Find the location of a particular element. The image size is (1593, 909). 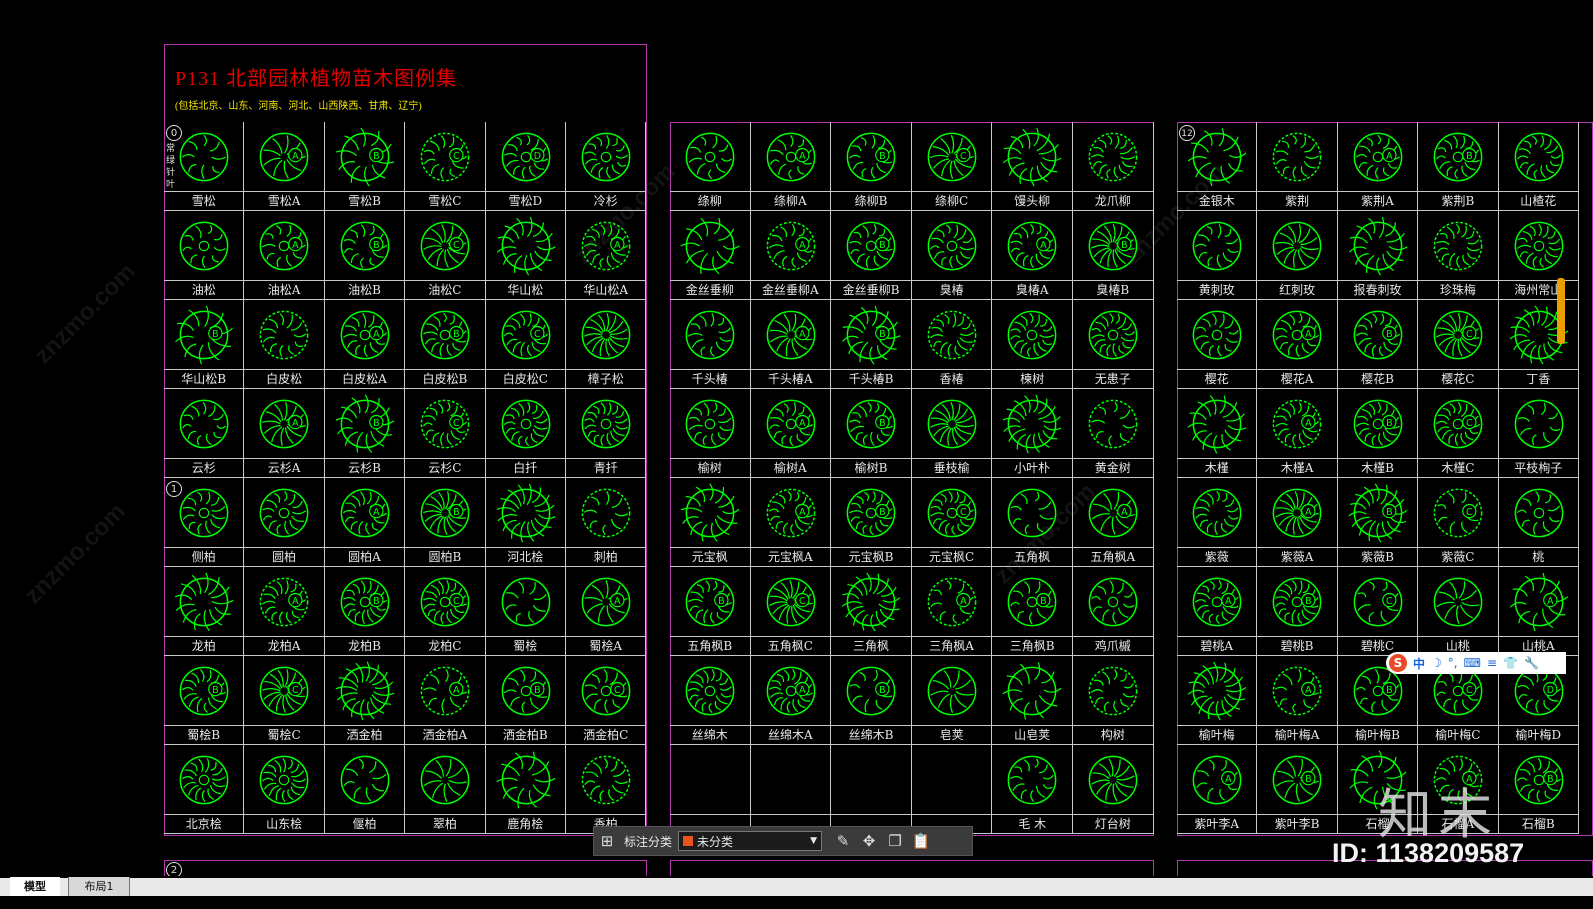

symbol-label: 樱花A is located at coordinates (1297, 379).